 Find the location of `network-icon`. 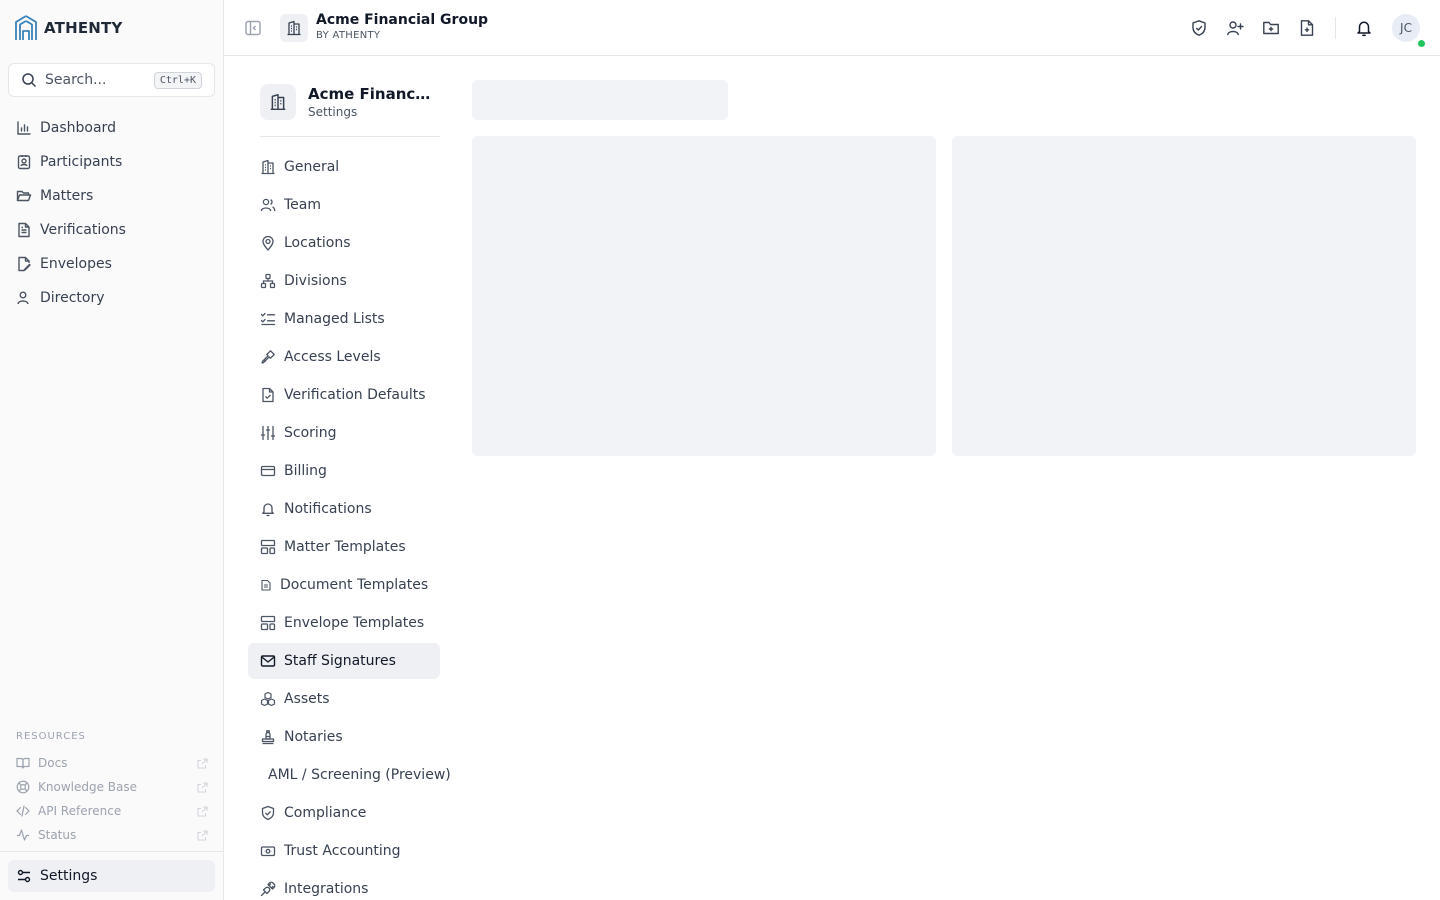

network-icon is located at coordinates (268, 281).